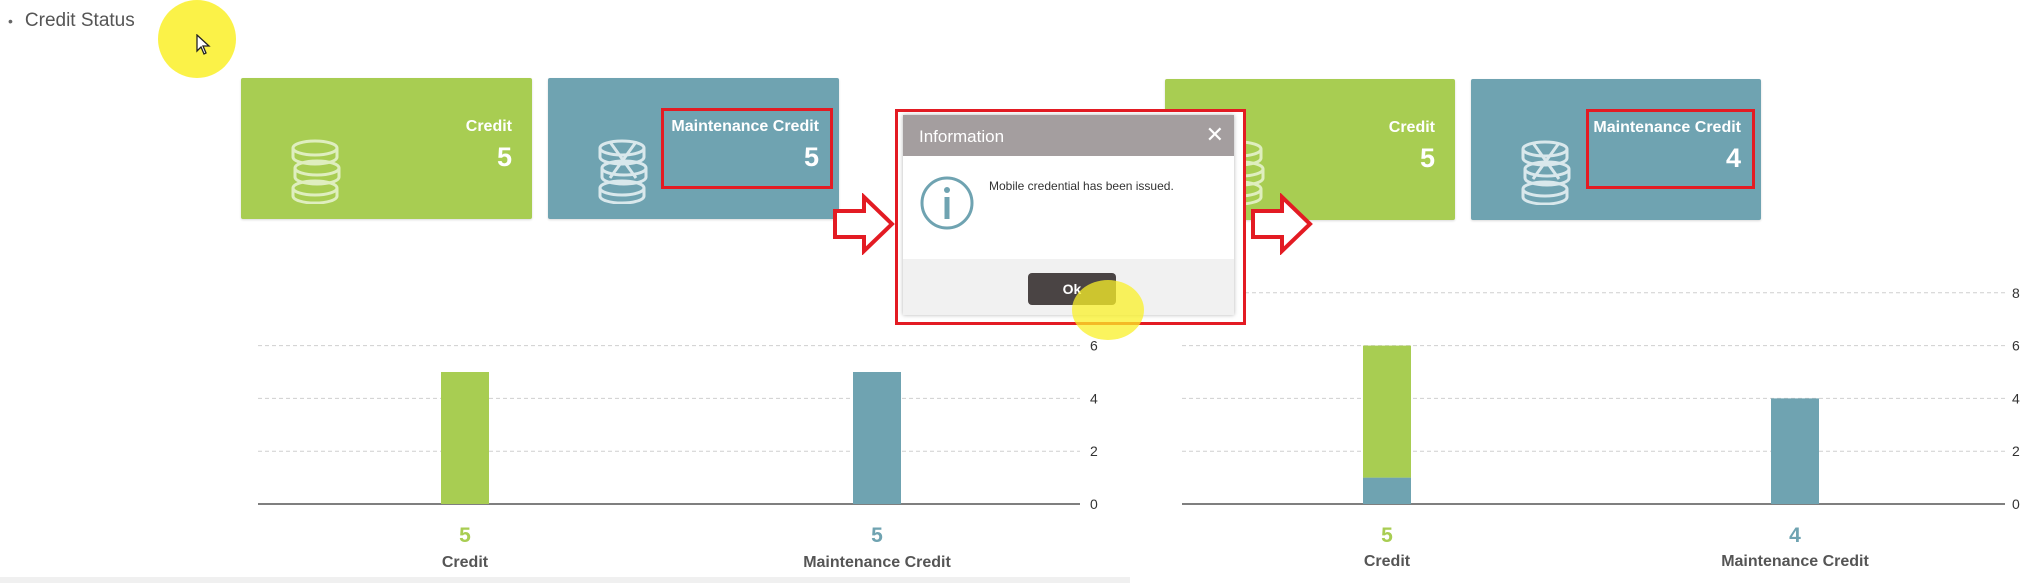 The width and height of the screenshot is (2037, 583). I want to click on highlight-box-after, so click(1670, 149).